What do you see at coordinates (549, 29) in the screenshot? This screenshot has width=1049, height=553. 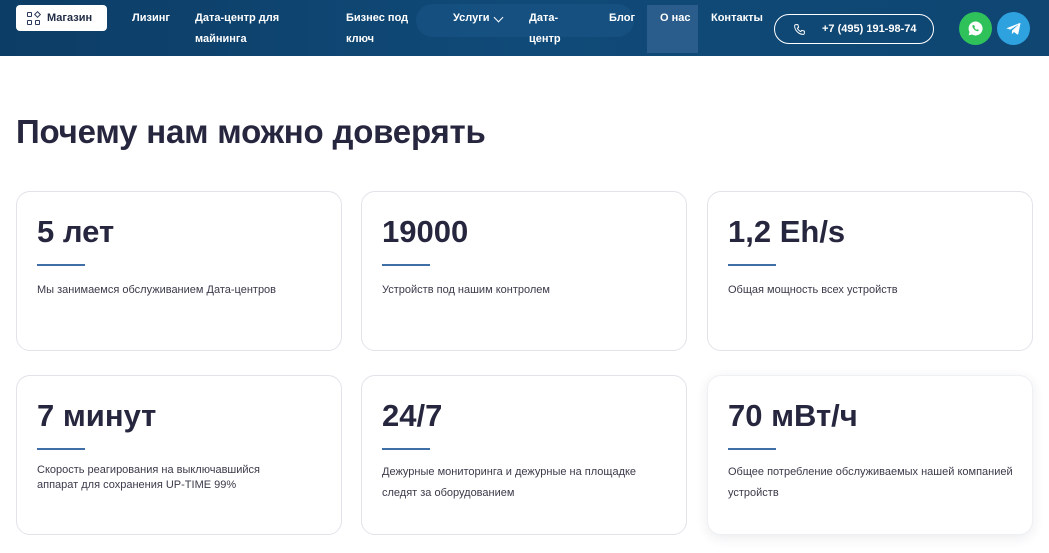 I see `nav-item-datacenter: Дата-центр` at bounding box center [549, 29].